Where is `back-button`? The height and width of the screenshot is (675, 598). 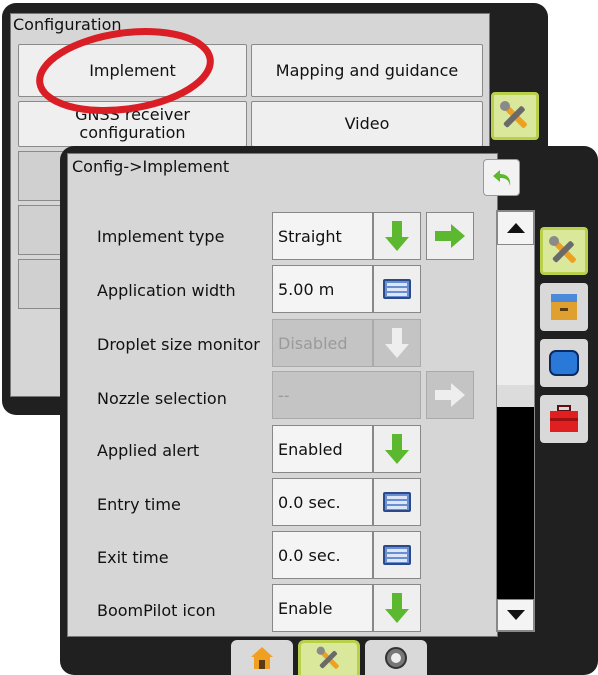 back-button is located at coordinates (501, 177).